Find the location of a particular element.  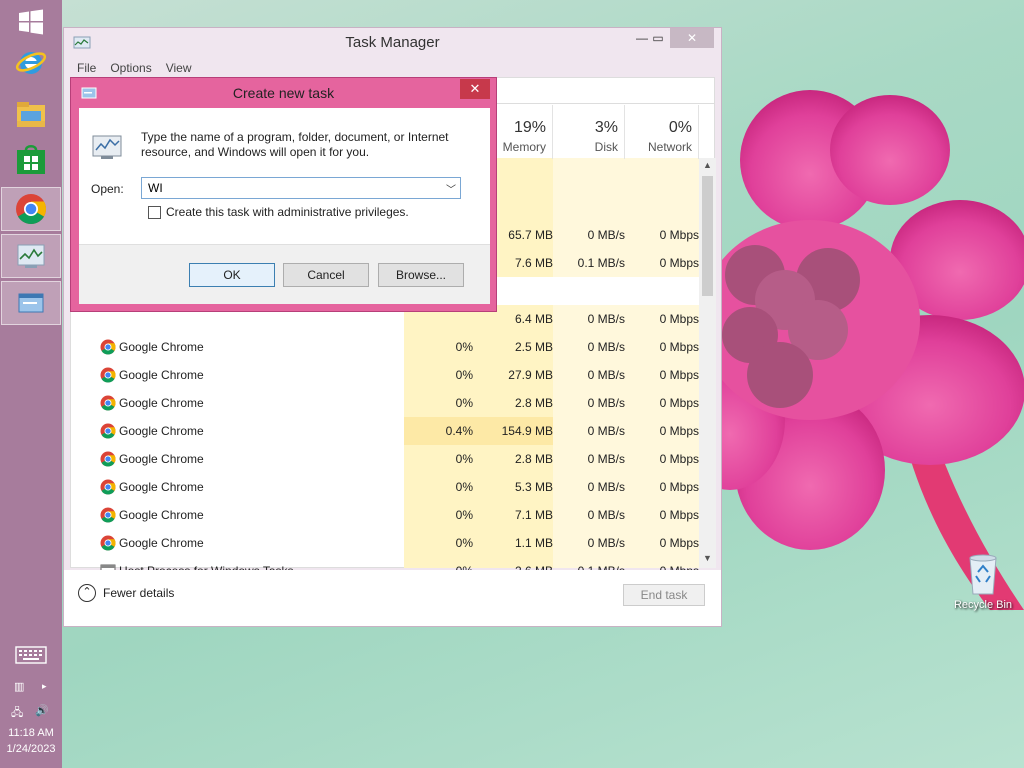

menu-bar: File Options View is located at coordinates (134, 68).